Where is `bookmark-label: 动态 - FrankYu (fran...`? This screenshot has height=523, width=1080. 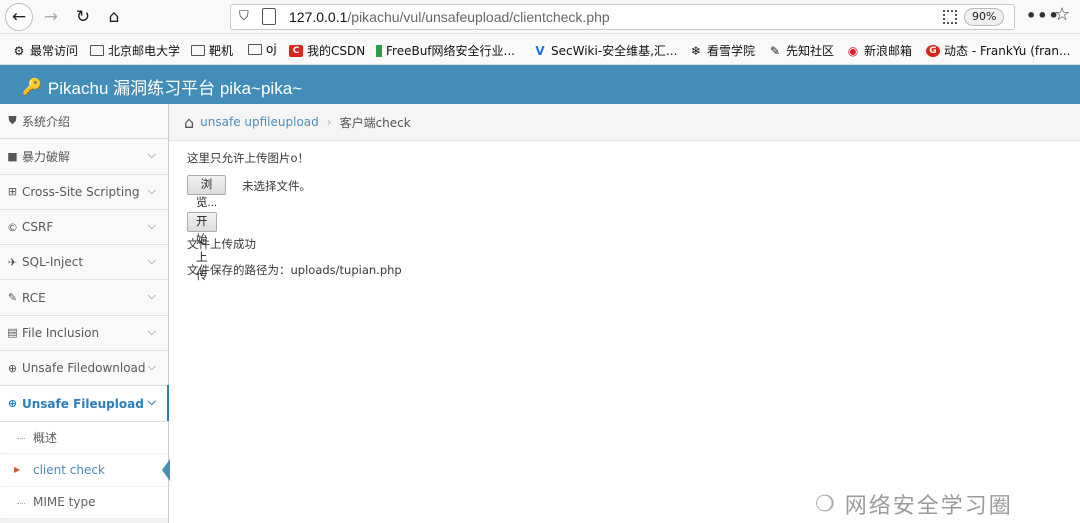 bookmark-label: 动态 - FrankYu (fran... is located at coordinates (1007, 51).